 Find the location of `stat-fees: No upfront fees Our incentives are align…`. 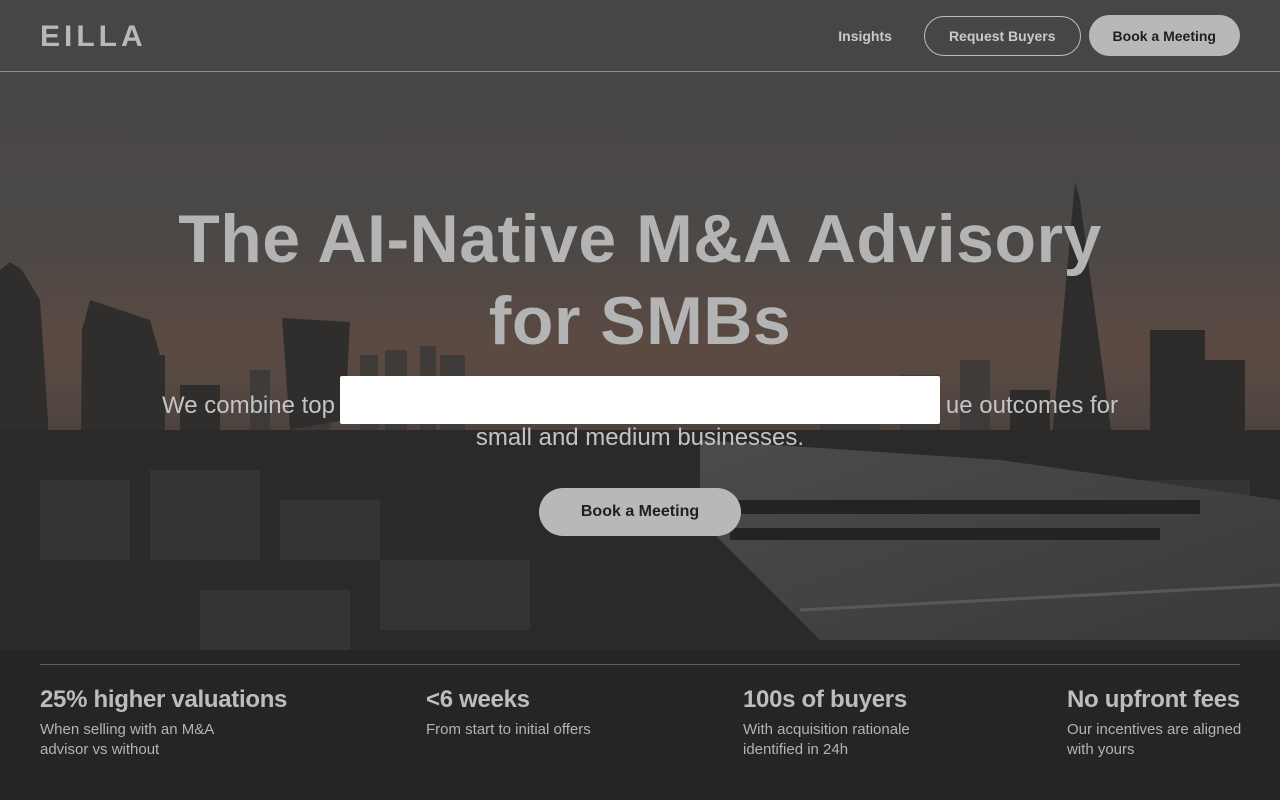

stat-fees: No upfront fees Our incentives are align… is located at coordinates (1154, 723).